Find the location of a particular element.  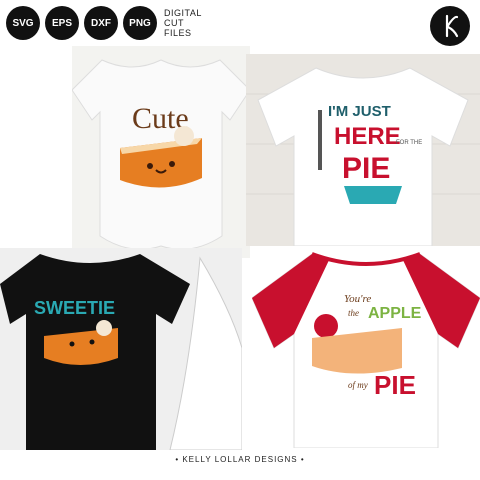

digital-cut-files-label: DIGITAL CUT FILES is located at coordinates (183, 23).